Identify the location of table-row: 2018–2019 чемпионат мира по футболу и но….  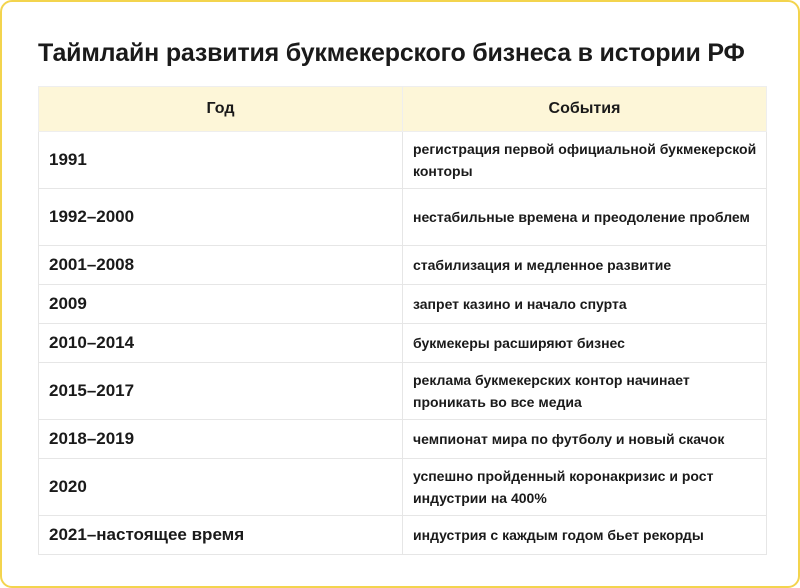
(402, 439).